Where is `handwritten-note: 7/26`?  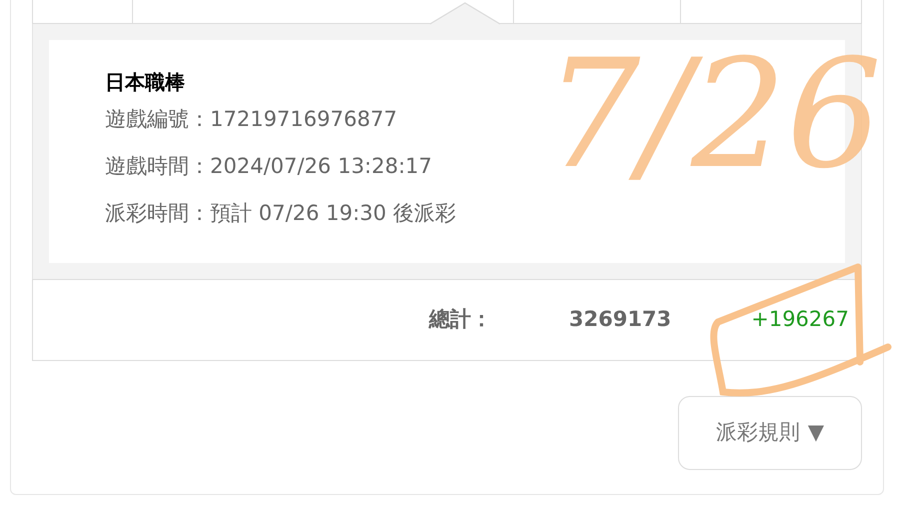 handwritten-note: 7/26 is located at coordinates (713, 115).